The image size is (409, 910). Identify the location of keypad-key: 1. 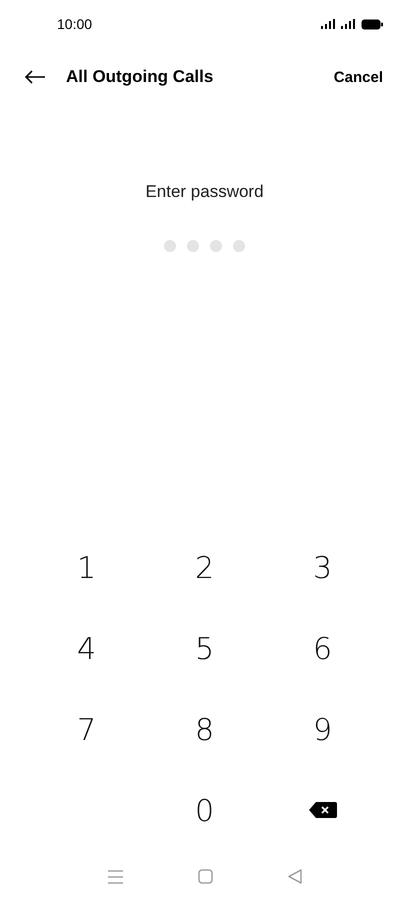
(86, 568).